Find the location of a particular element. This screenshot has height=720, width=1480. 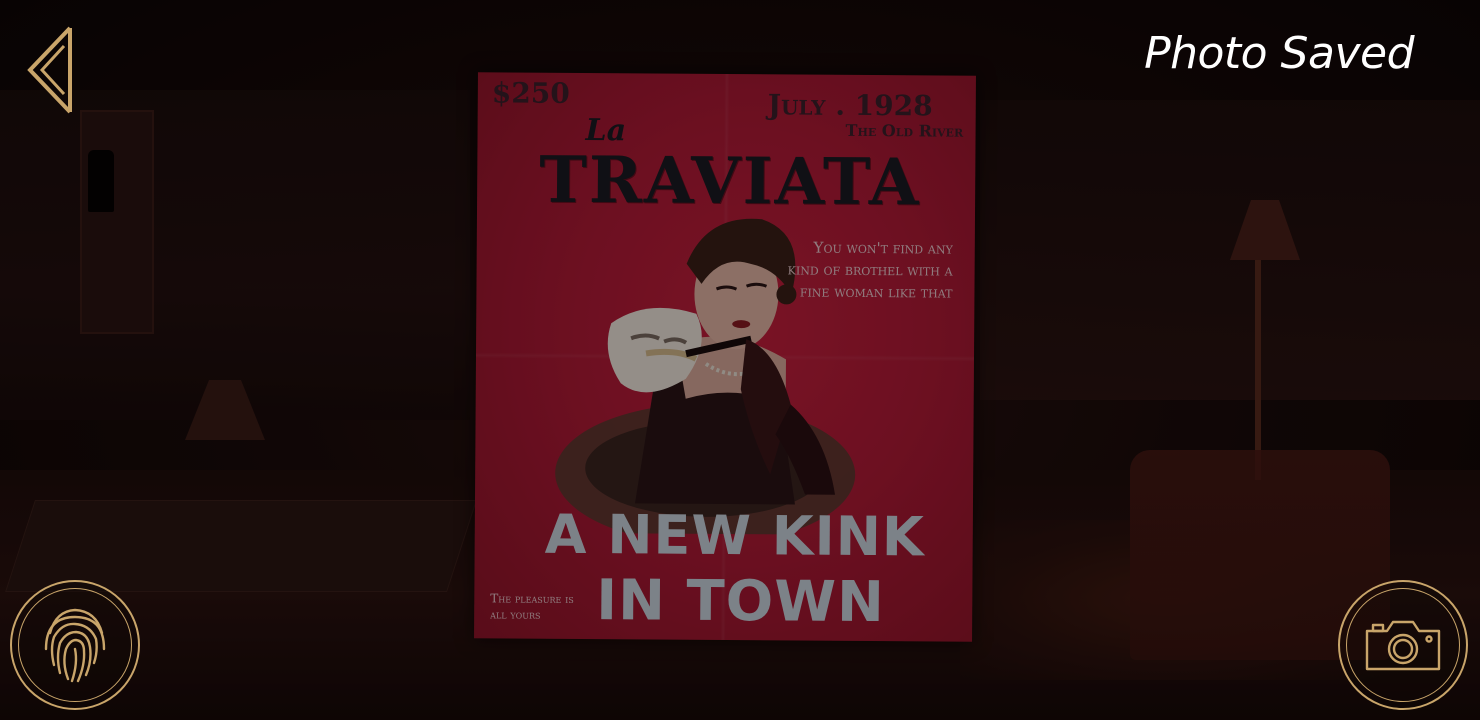

room-window is located at coordinates (117, 222).